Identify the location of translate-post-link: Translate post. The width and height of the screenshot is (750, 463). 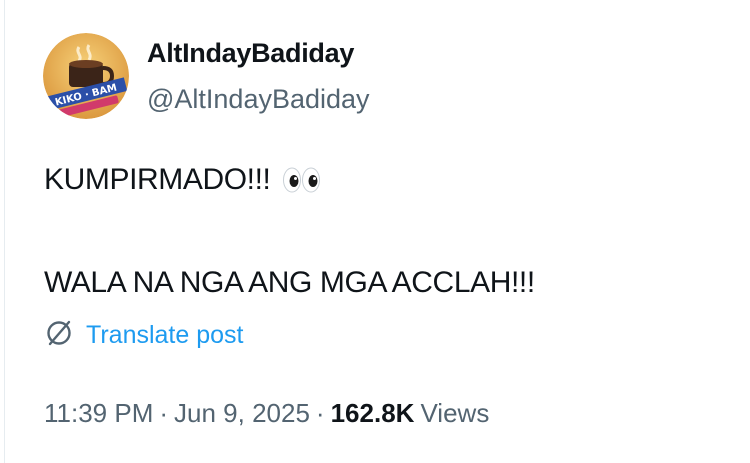
(143, 335).